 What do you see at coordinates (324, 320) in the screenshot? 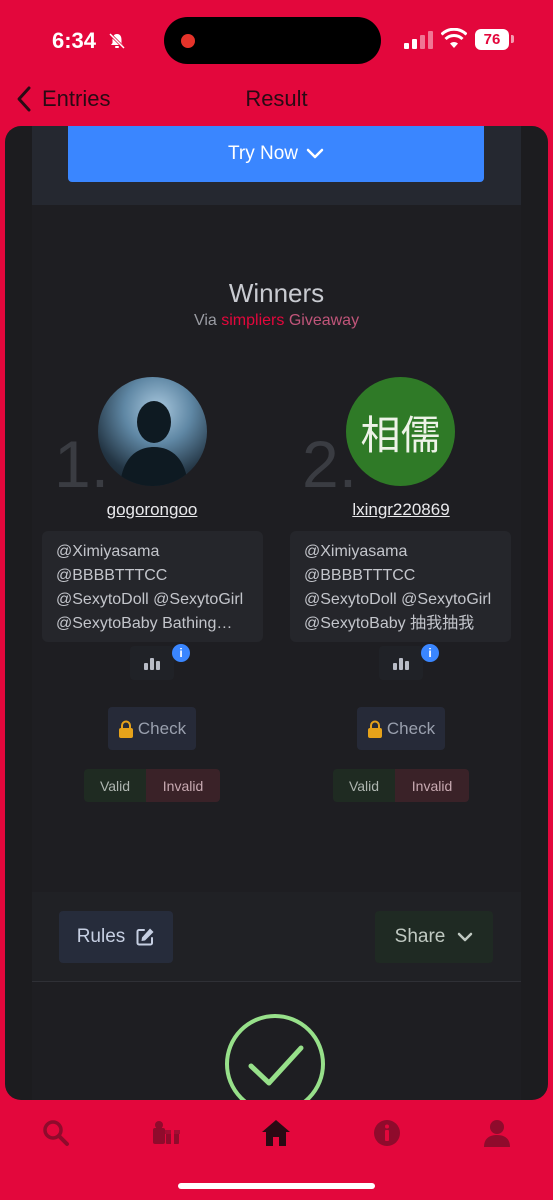
I see `giveaway-label: Giveaway` at bounding box center [324, 320].